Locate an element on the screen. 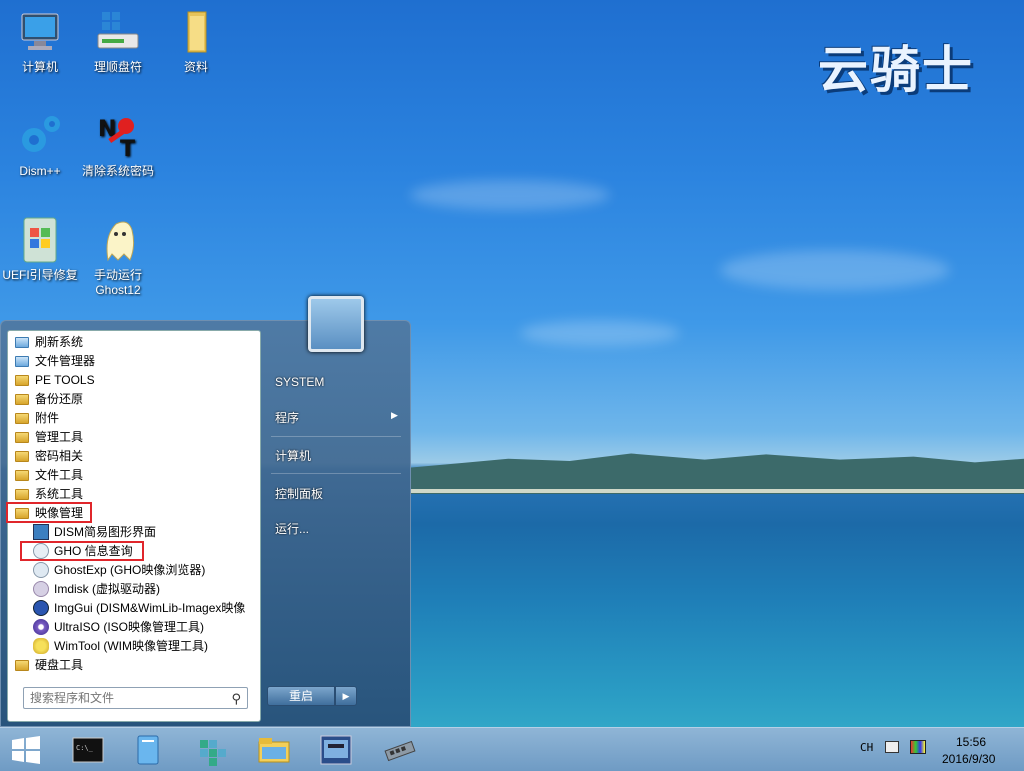 The image size is (1024, 771). menu-item-label: 密码相关 is located at coordinates (59, 456).